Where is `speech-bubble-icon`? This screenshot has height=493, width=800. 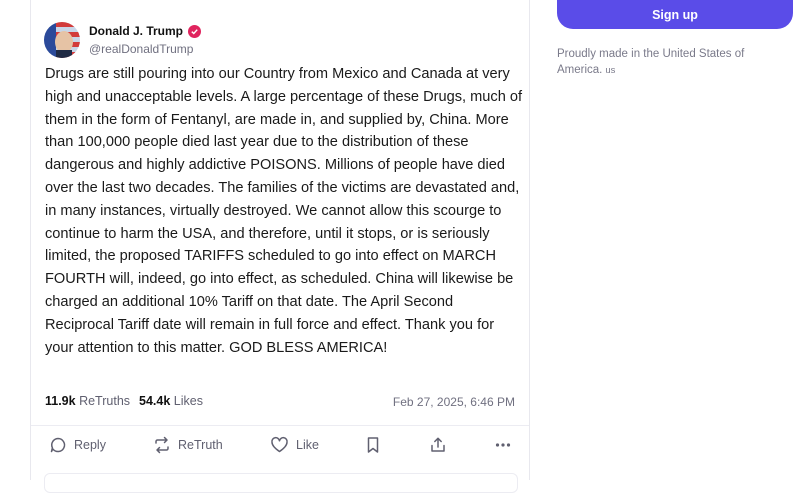 speech-bubble-icon is located at coordinates (58, 445).